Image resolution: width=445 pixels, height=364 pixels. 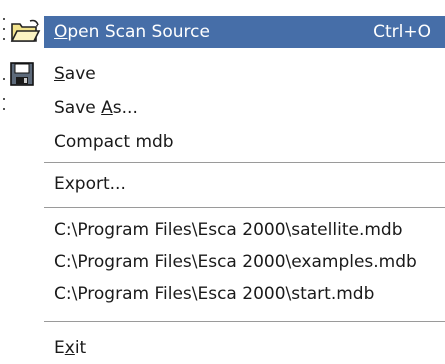 What do you see at coordinates (70, 348) in the screenshot?
I see `menu-item-label: Exit` at bounding box center [70, 348].